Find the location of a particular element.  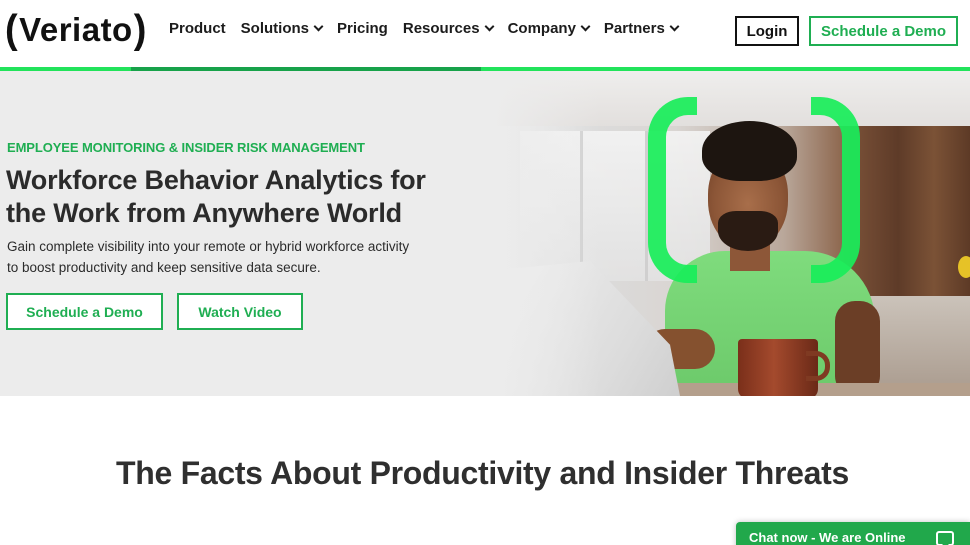

nav-item-label: Pricing is located at coordinates (362, 28).